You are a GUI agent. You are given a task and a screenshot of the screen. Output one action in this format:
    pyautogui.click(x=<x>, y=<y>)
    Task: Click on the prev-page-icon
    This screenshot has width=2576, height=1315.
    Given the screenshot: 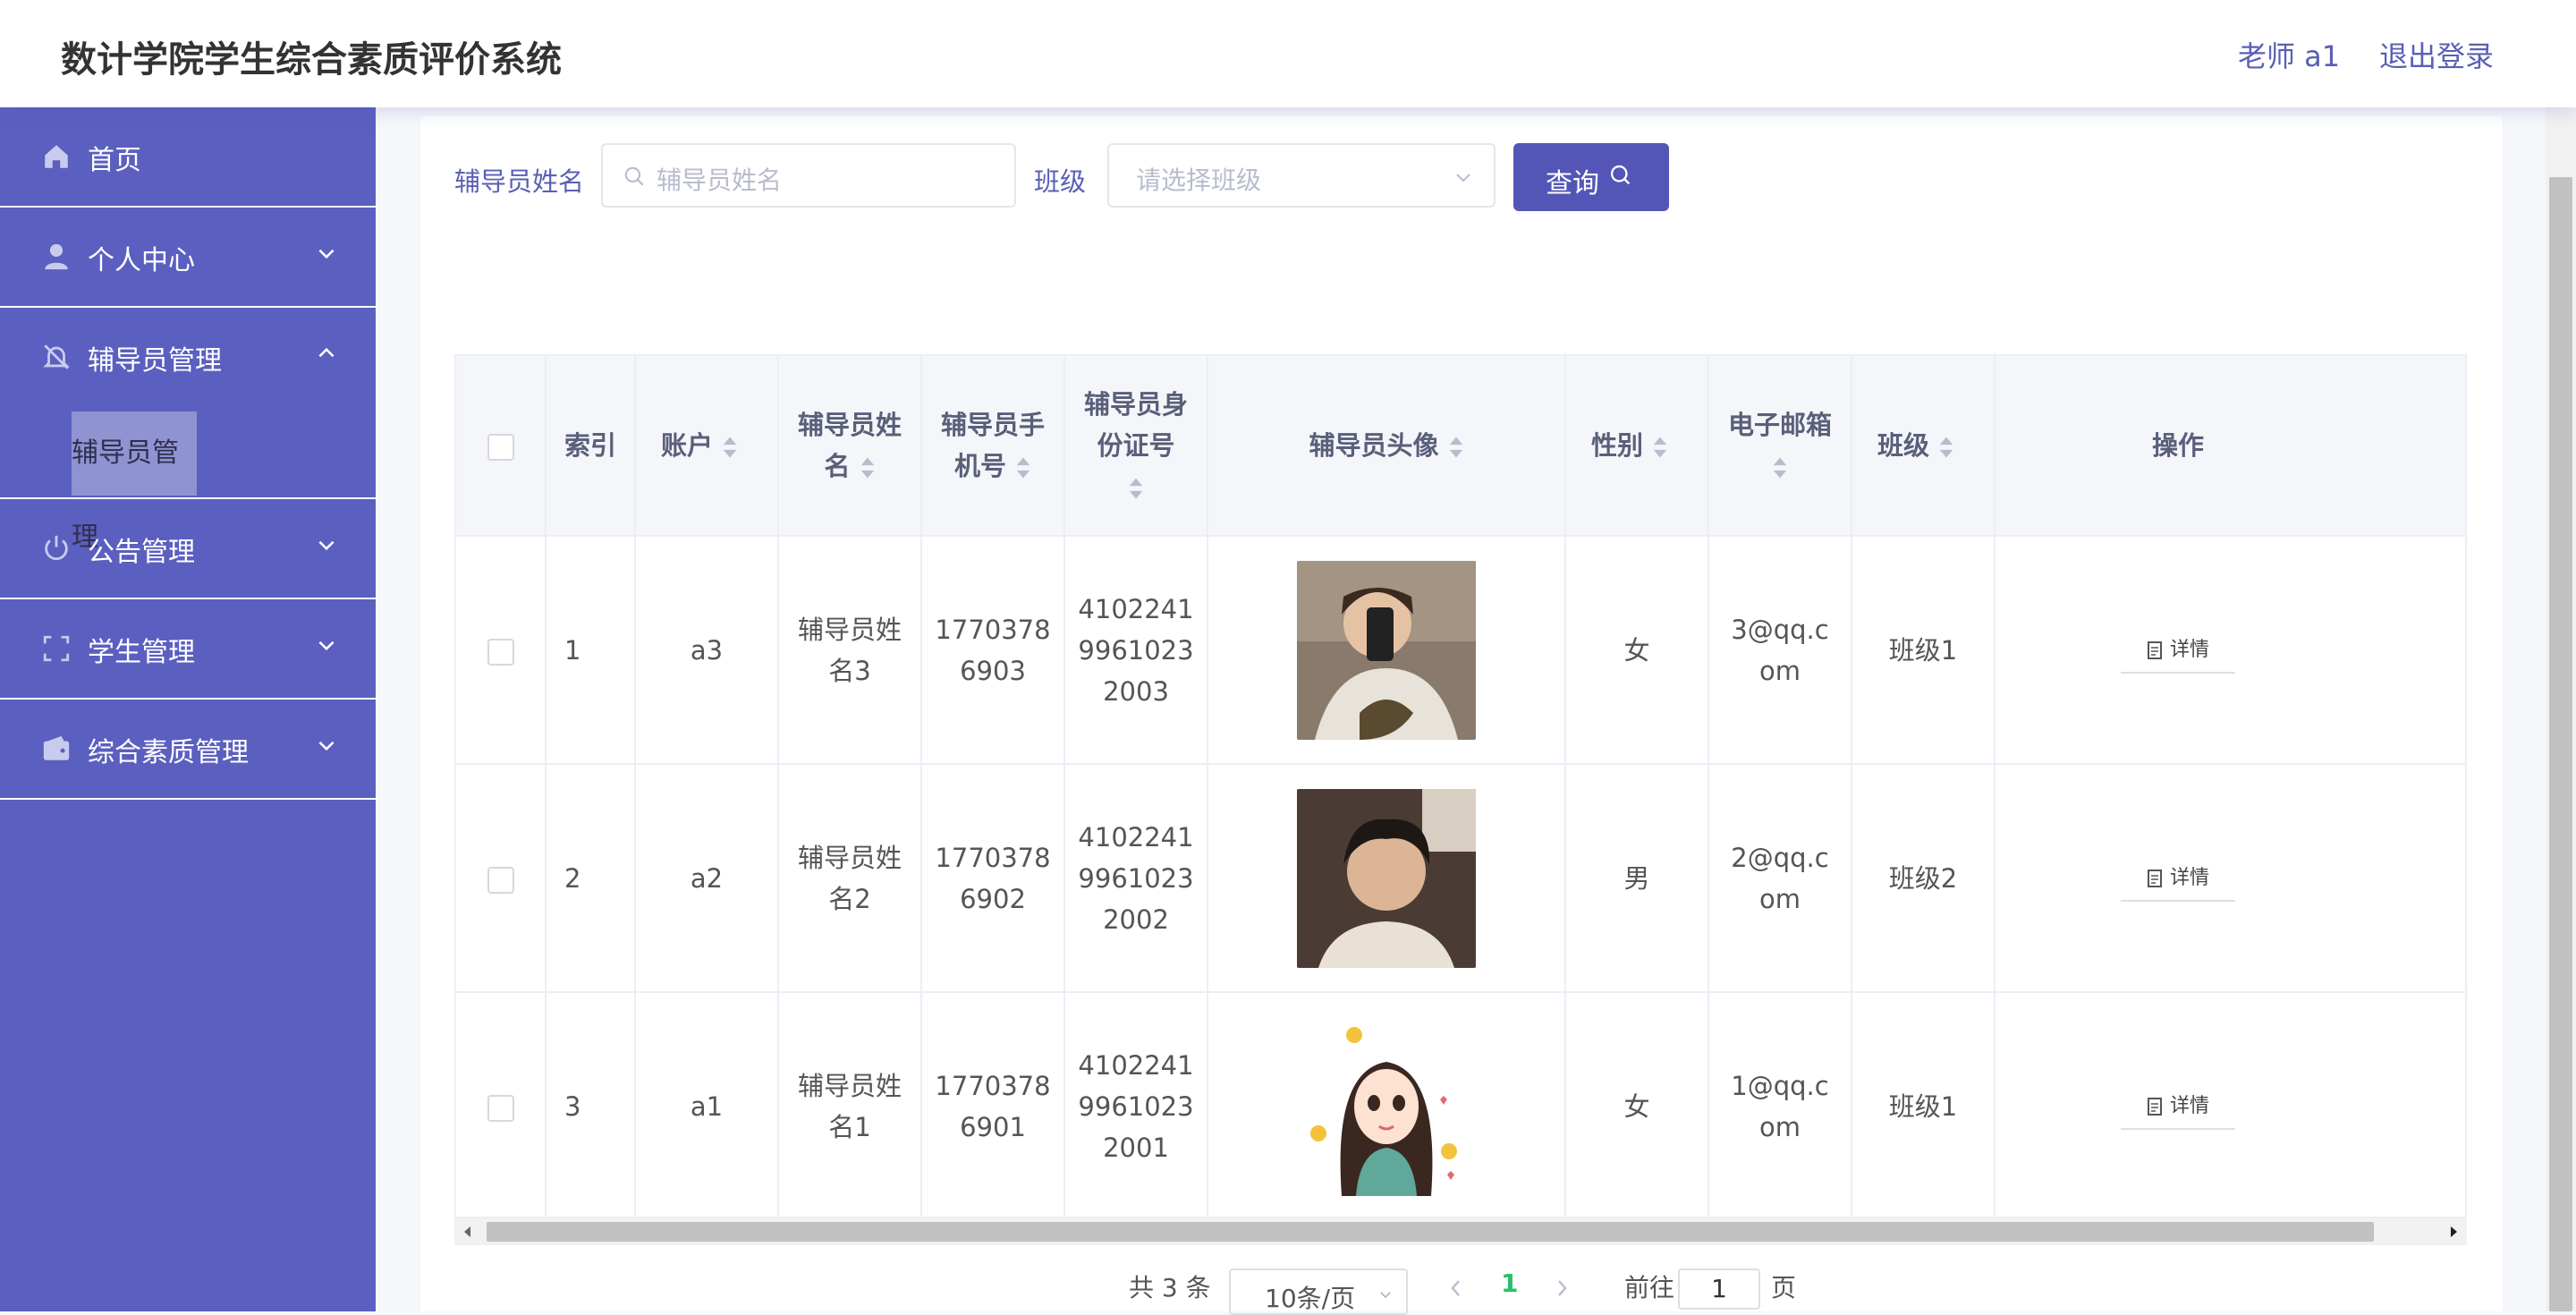 What is the action you would take?
    pyautogui.click(x=1456, y=1288)
    